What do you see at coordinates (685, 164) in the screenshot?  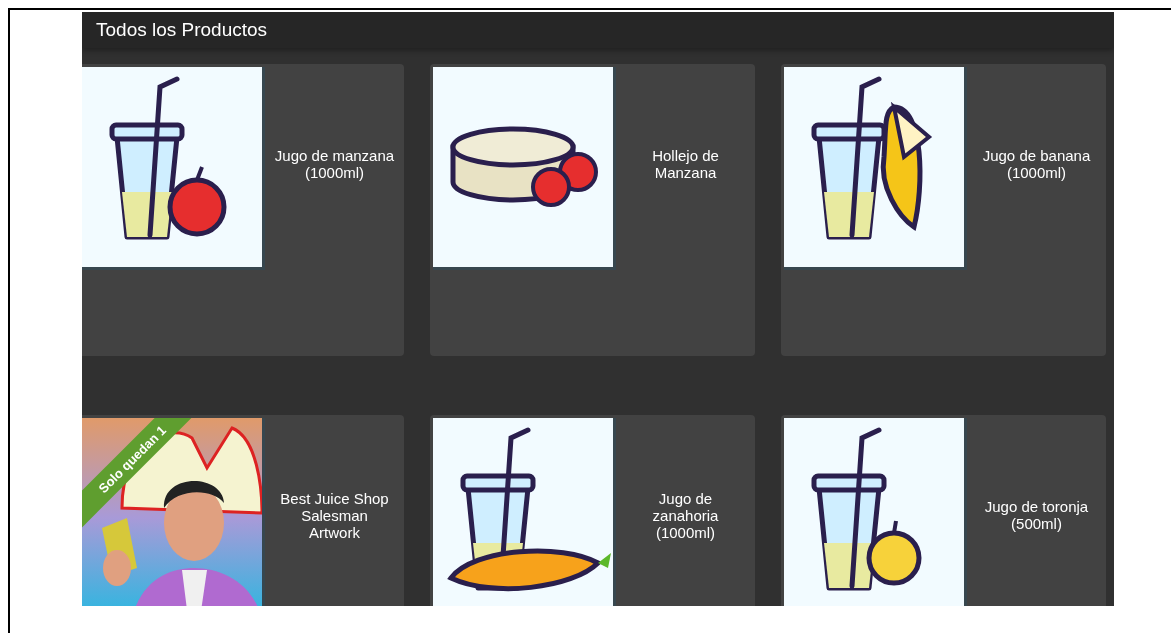 I see `product-name: Hollejo de Manzana` at bounding box center [685, 164].